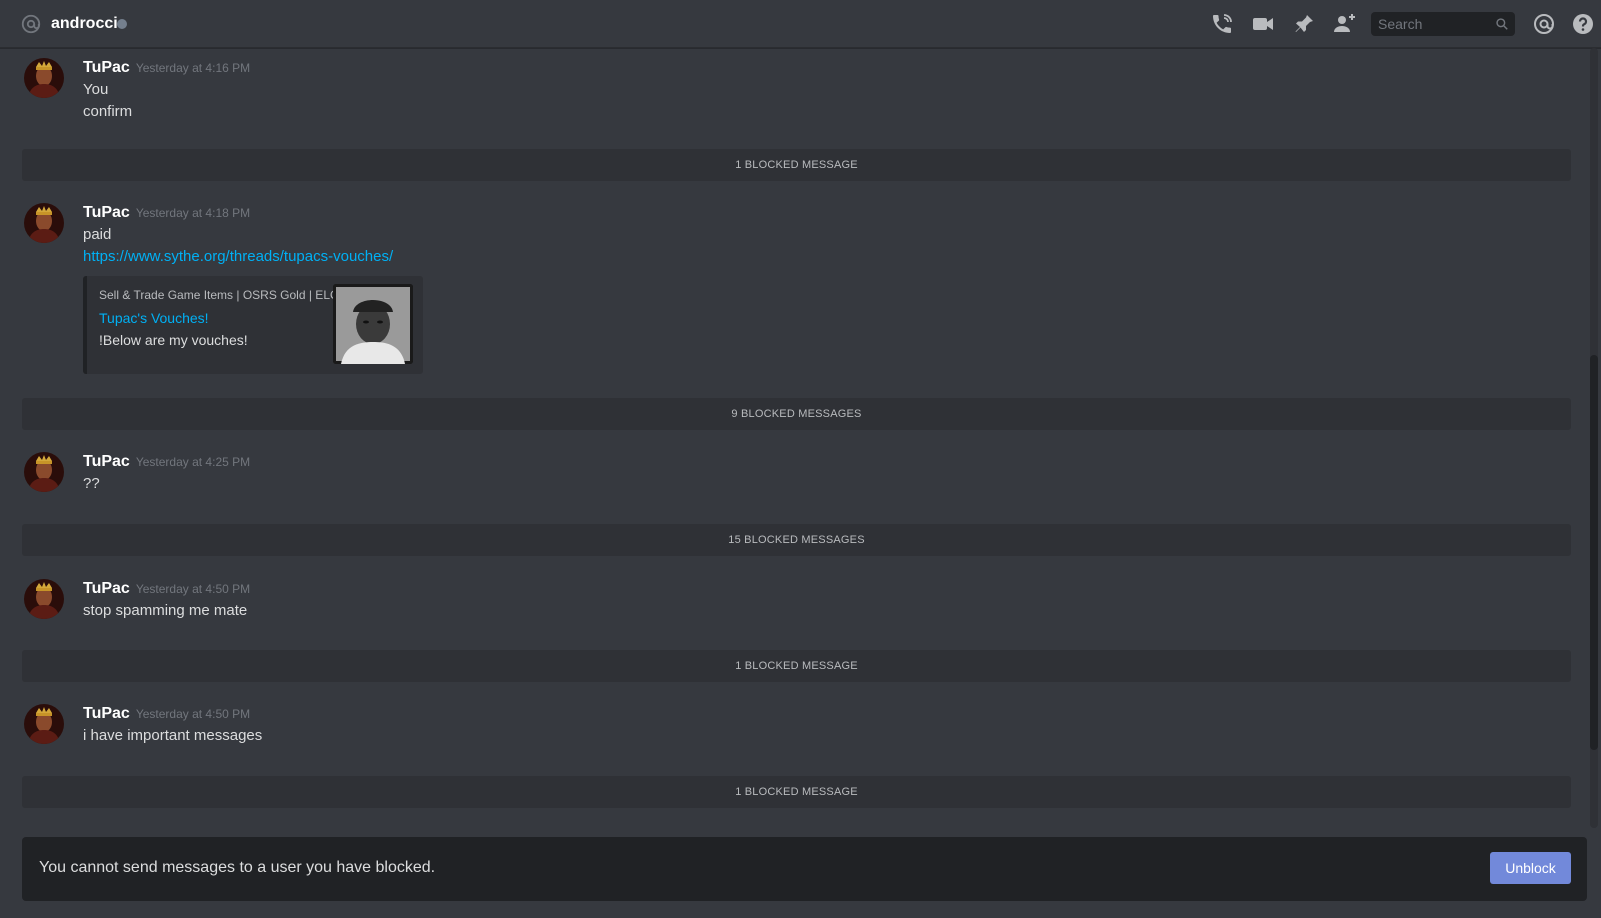  What do you see at coordinates (800, 24) in the screenshot?
I see `channel-header: androcci` at bounding box center [800, 24].